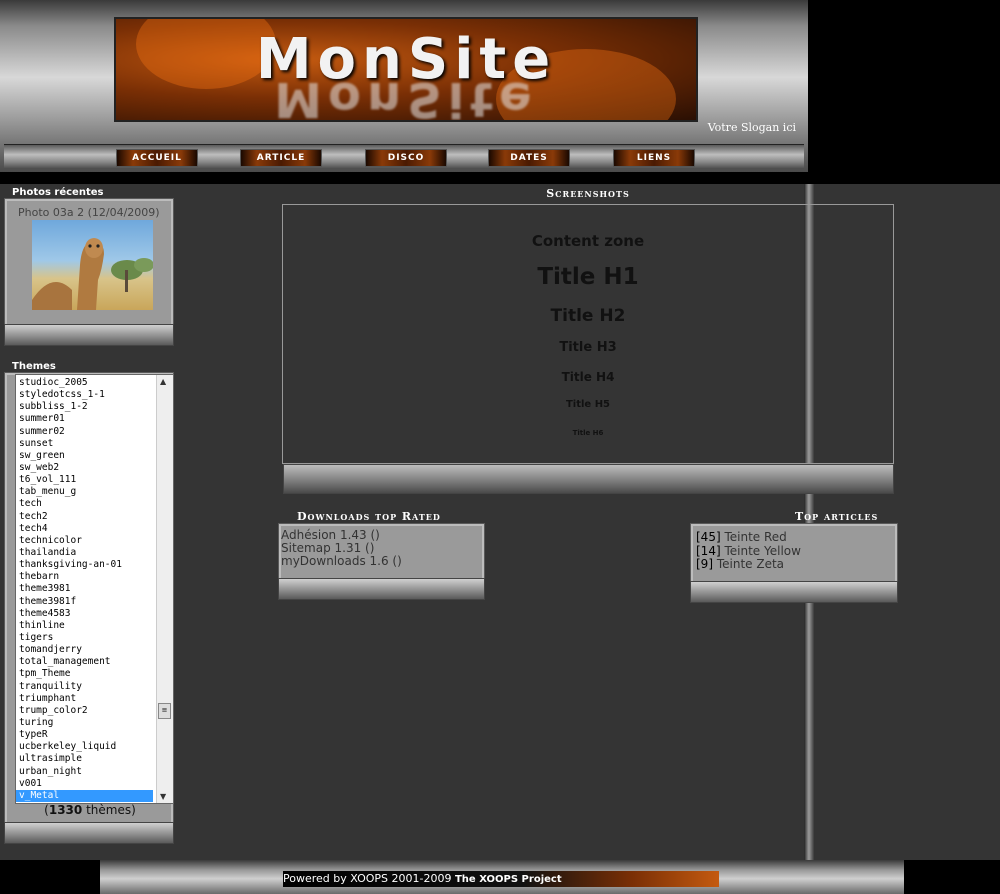  Describe the element at coordinates (708, 537) in the screenshot. I see `article-count: [45]` at that location.